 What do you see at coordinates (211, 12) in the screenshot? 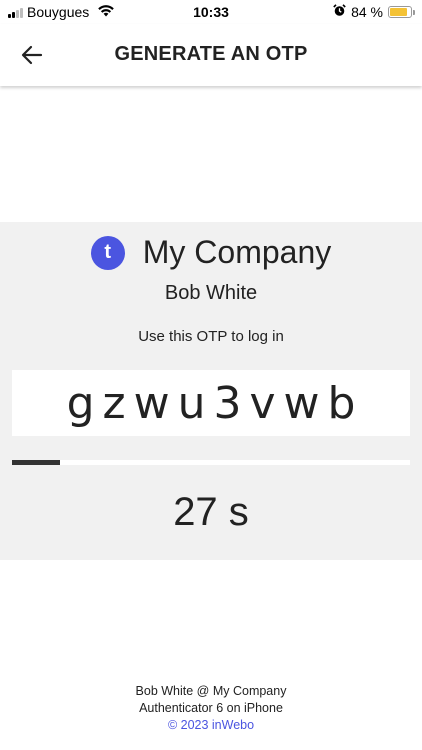
I see `status-bar: Bouygues 10:33 84 %` at bounding box center [211, 12].